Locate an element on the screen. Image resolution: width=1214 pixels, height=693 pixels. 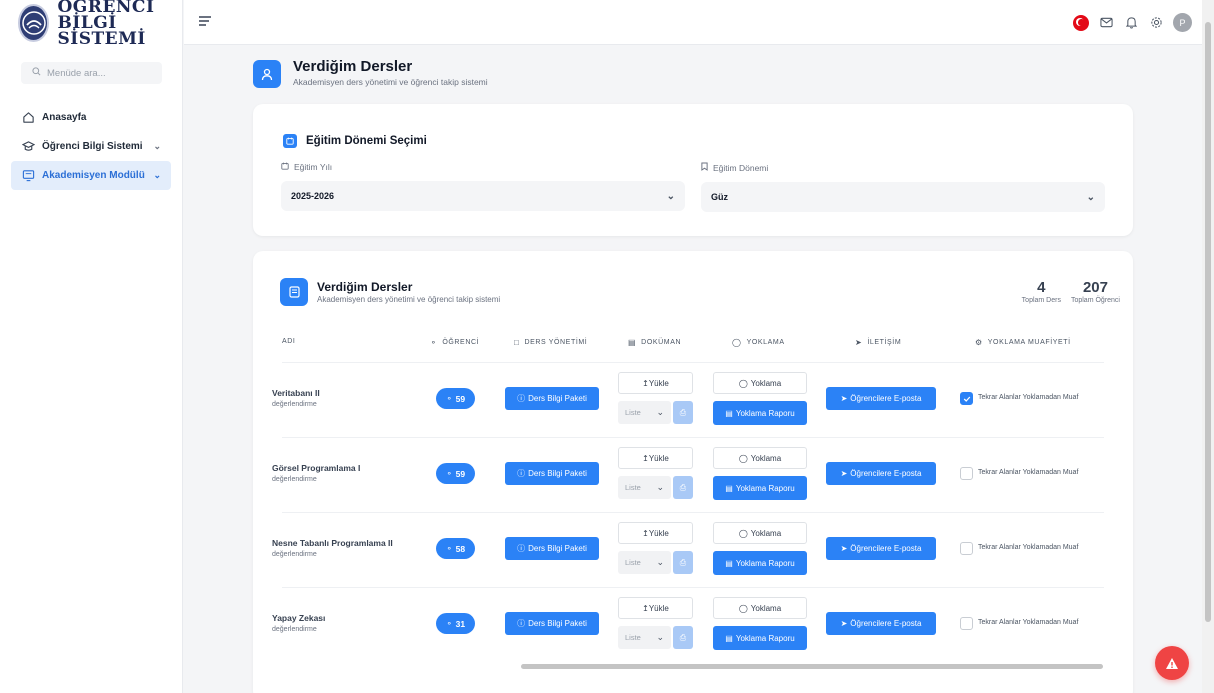
table-horizontal-scrollbar is located at coordinates (693, 666).